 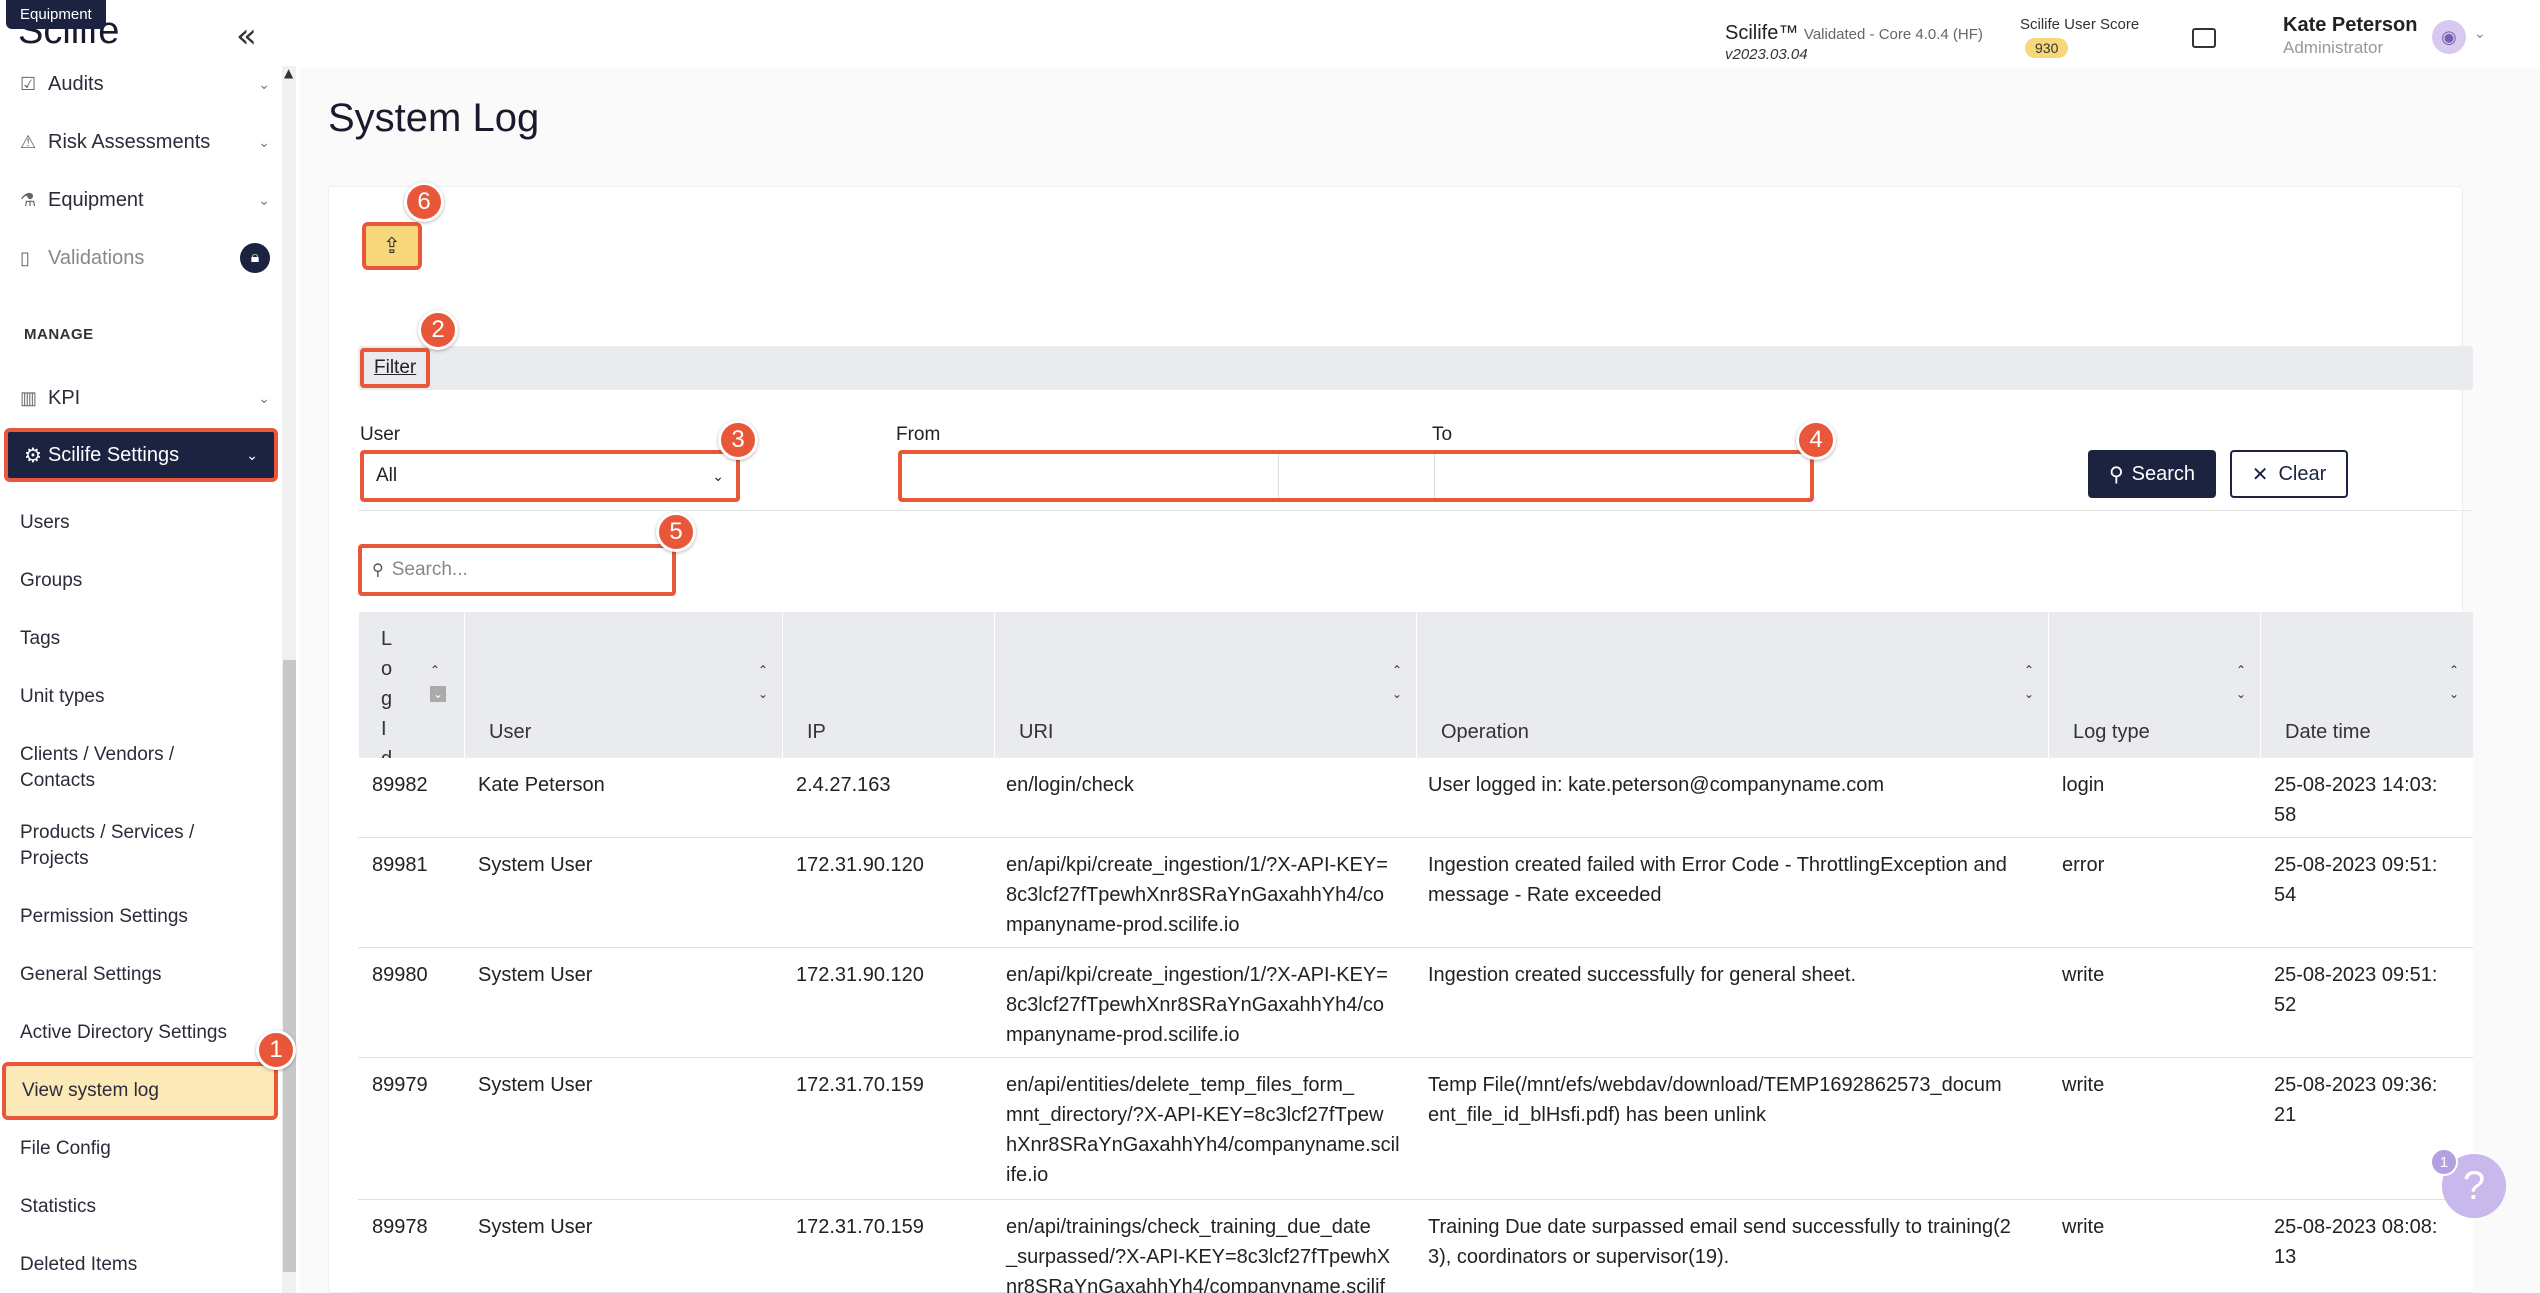 What do you see at coordinates (1732, 685) in the screenshot?
I see `column-header-operation: Operation ⌃ ⌄` at bounding box center [1732, 685].